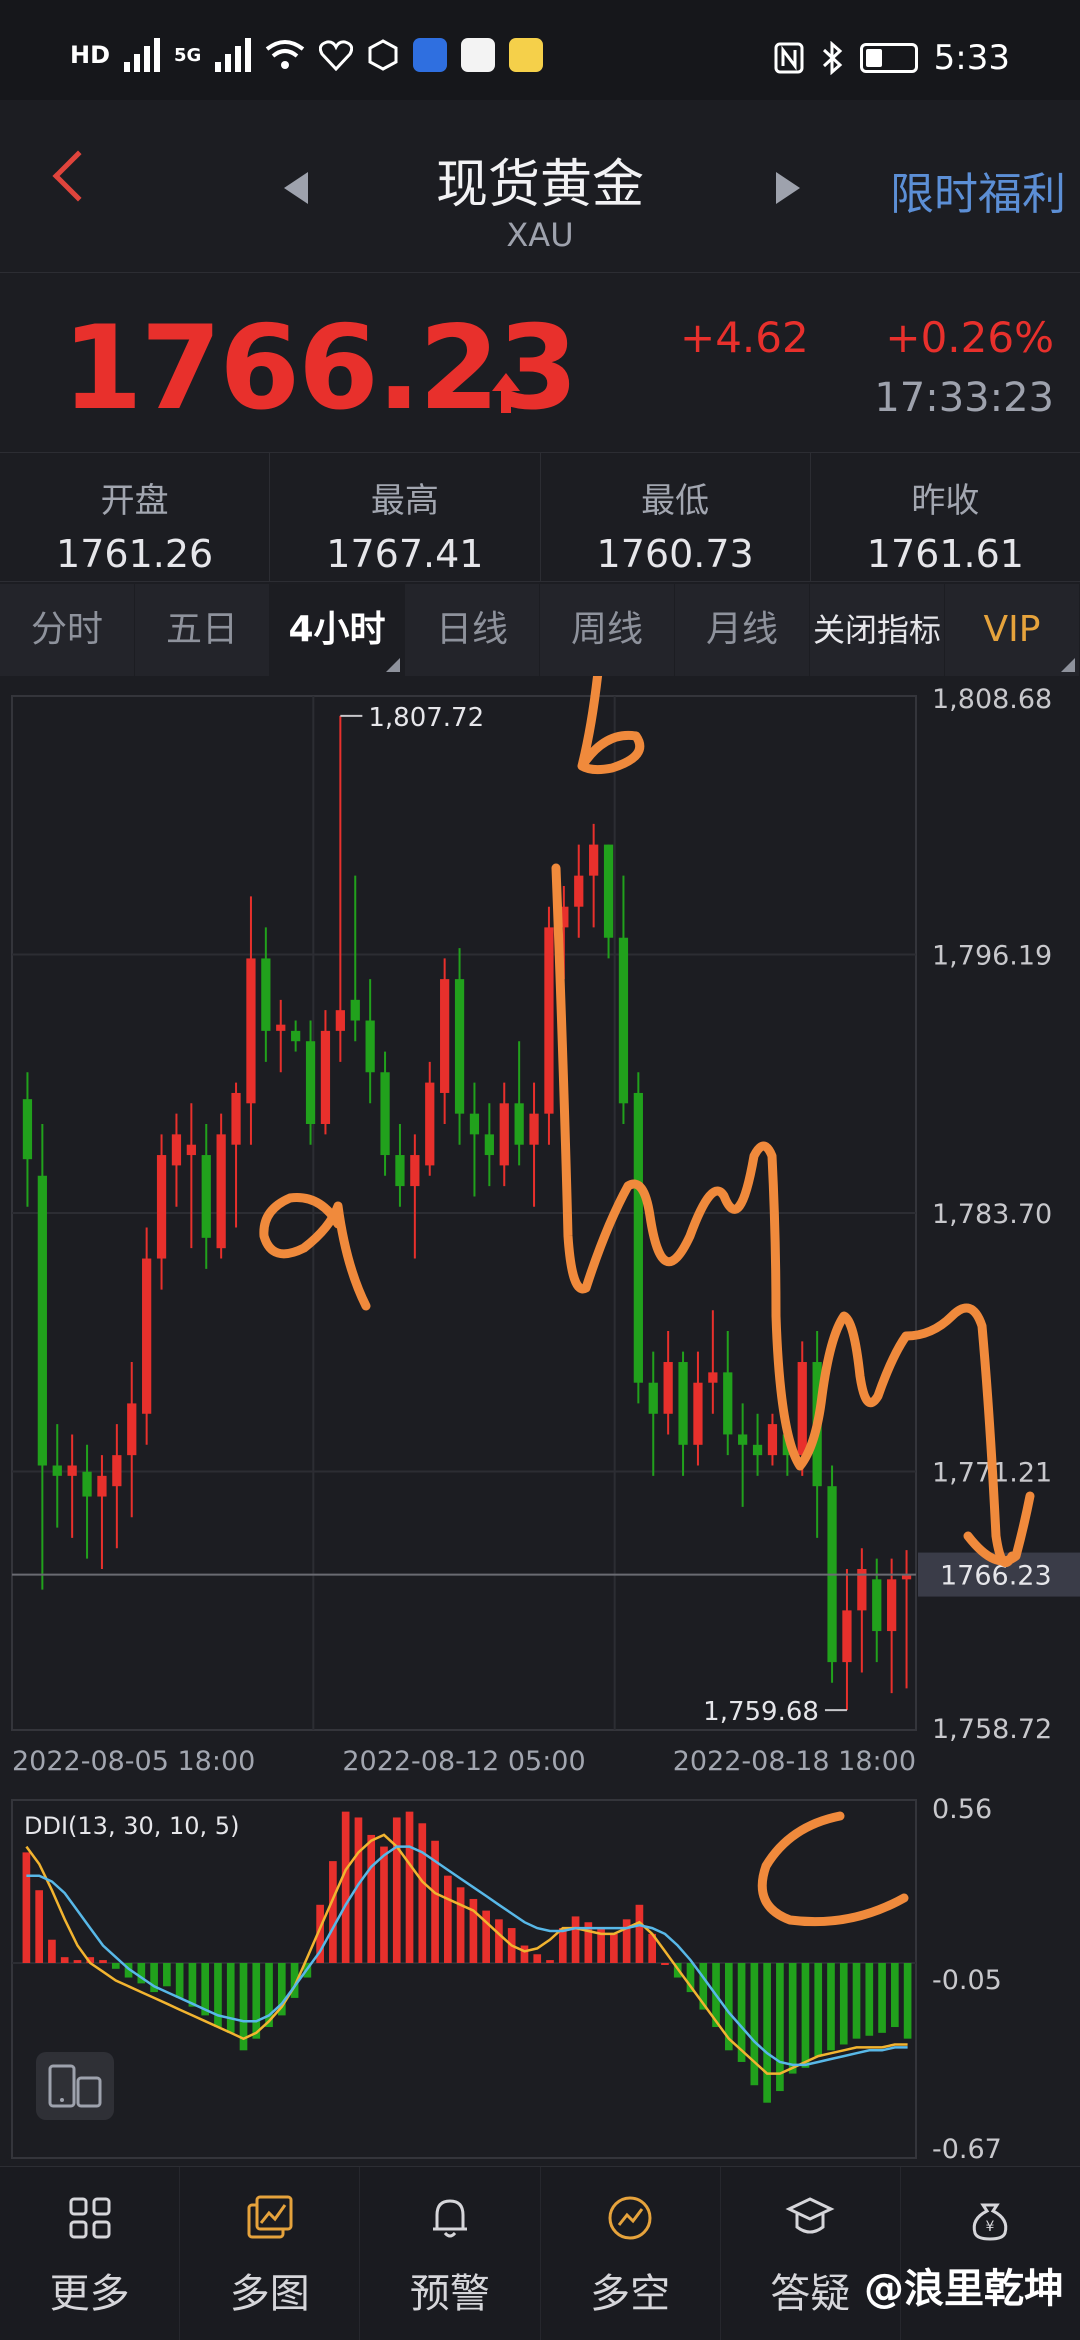 This screenshot has height=2340, width=1080. I want to click on nav-more: 更多, so click(90, 2253).